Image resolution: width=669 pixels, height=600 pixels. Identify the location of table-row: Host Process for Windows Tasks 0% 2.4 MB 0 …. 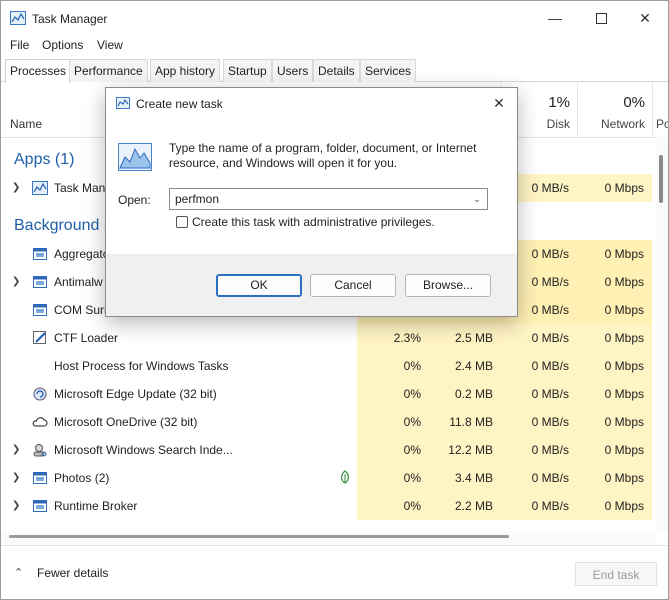
(328, 366).